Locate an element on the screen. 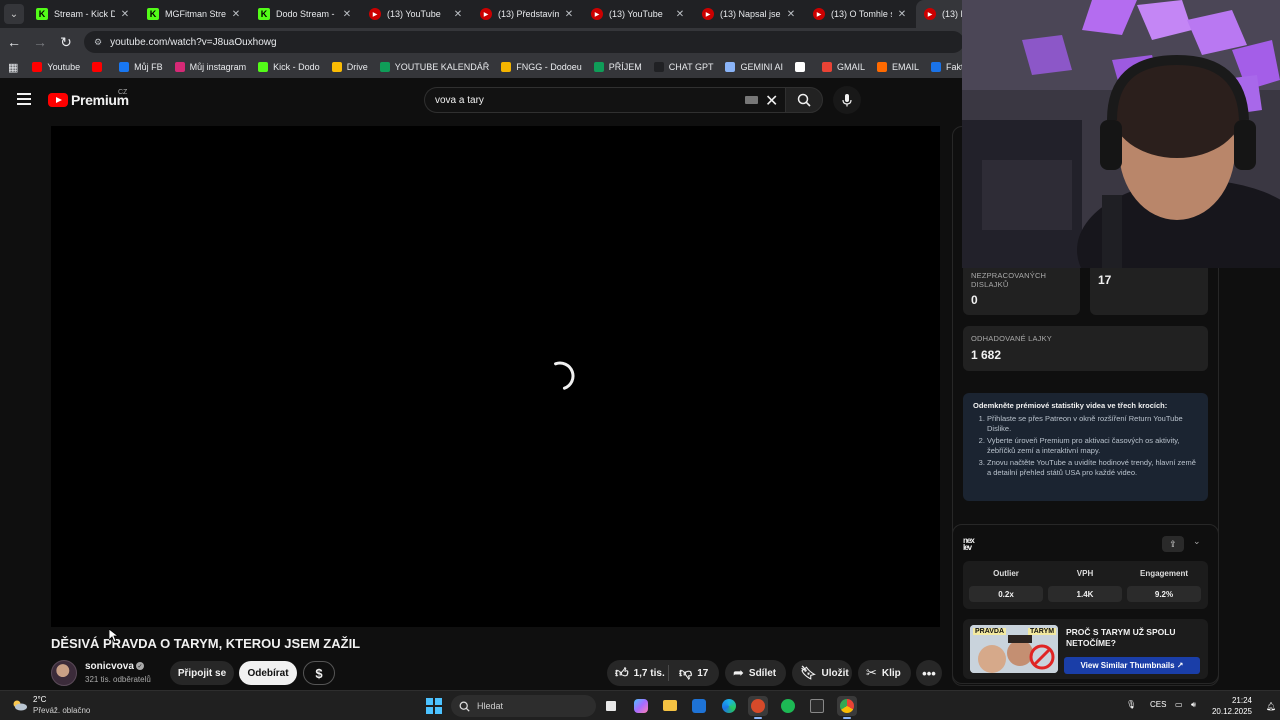  share-button: ➦ Sdílet is located at coordinates (755, 673).